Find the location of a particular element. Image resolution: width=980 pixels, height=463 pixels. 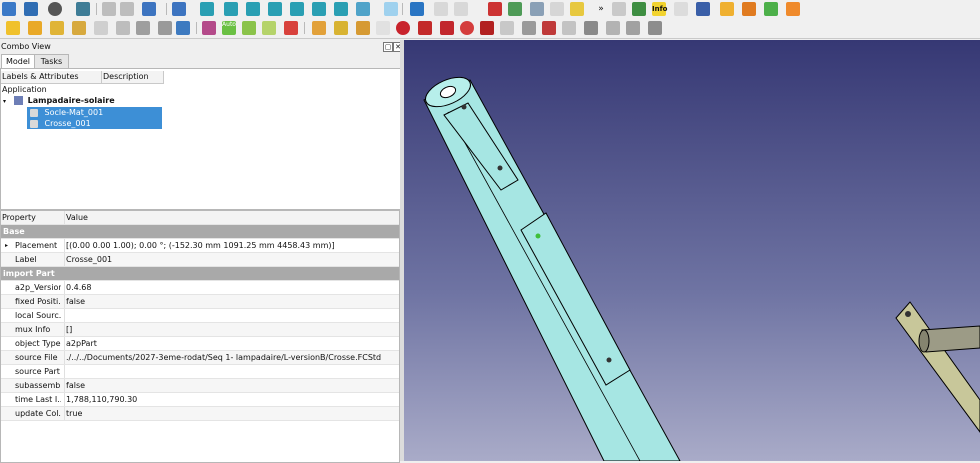

forward-arrow-icon is located at coordinates (127, 9).